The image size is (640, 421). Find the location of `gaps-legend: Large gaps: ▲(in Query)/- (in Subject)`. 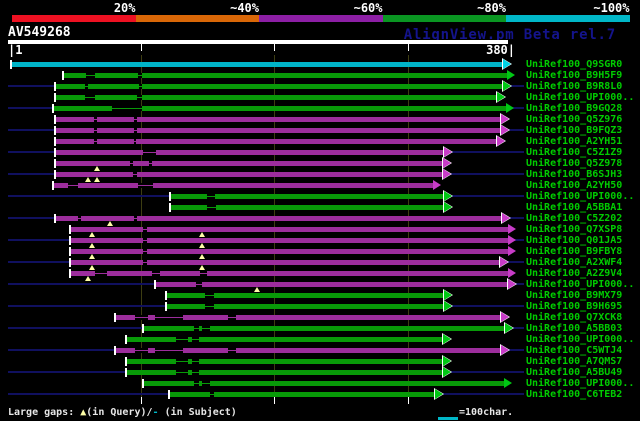

gaps-legend: Large gaps: ▲(in Query)/- (in Subject) is located at coordinates (122, 412).